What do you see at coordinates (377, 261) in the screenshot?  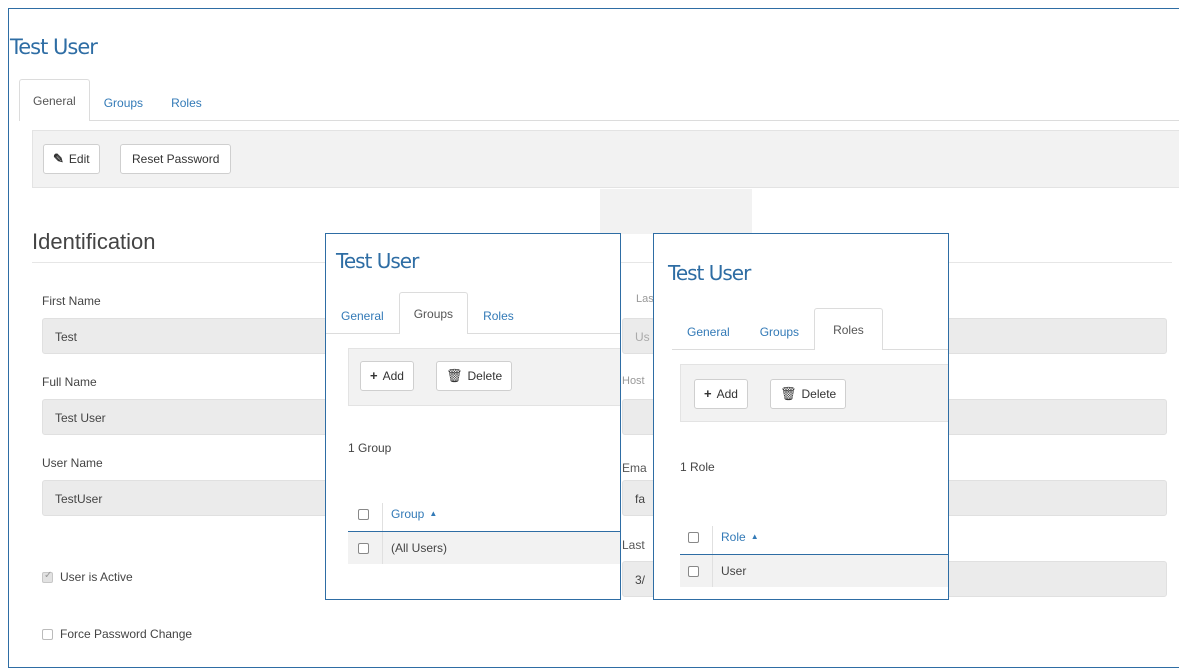 I see `groups-popup-title: Test User` at bounding box center [377, 261].